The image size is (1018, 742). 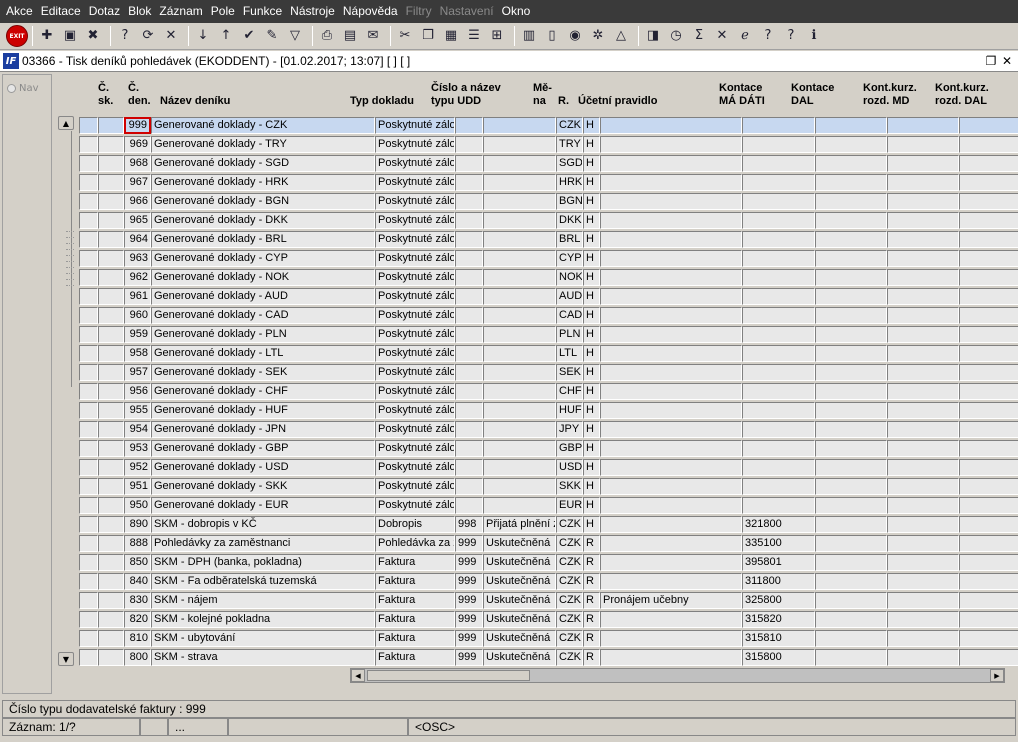 What do you see at coordinates (569, 467) in the screenshot?
I see `cell-mena: USD` at bounding box center [569, 467].